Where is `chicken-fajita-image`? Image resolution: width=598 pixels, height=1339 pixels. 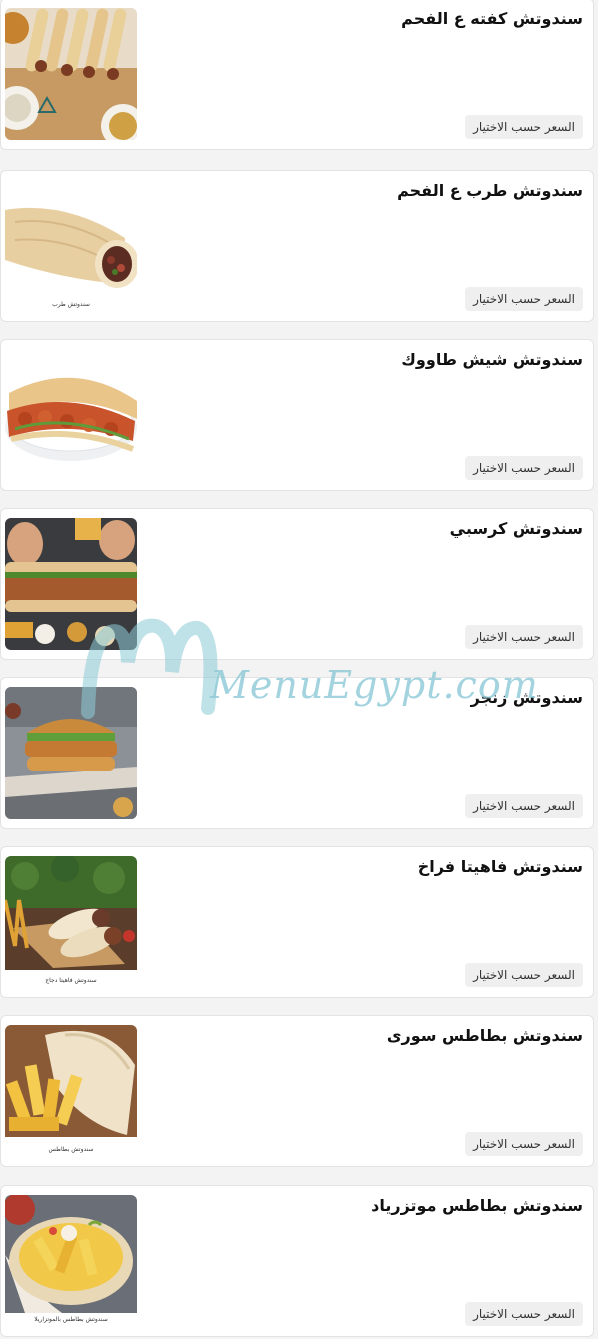 chicken-fajita-image is located at coordinates (71, 922).